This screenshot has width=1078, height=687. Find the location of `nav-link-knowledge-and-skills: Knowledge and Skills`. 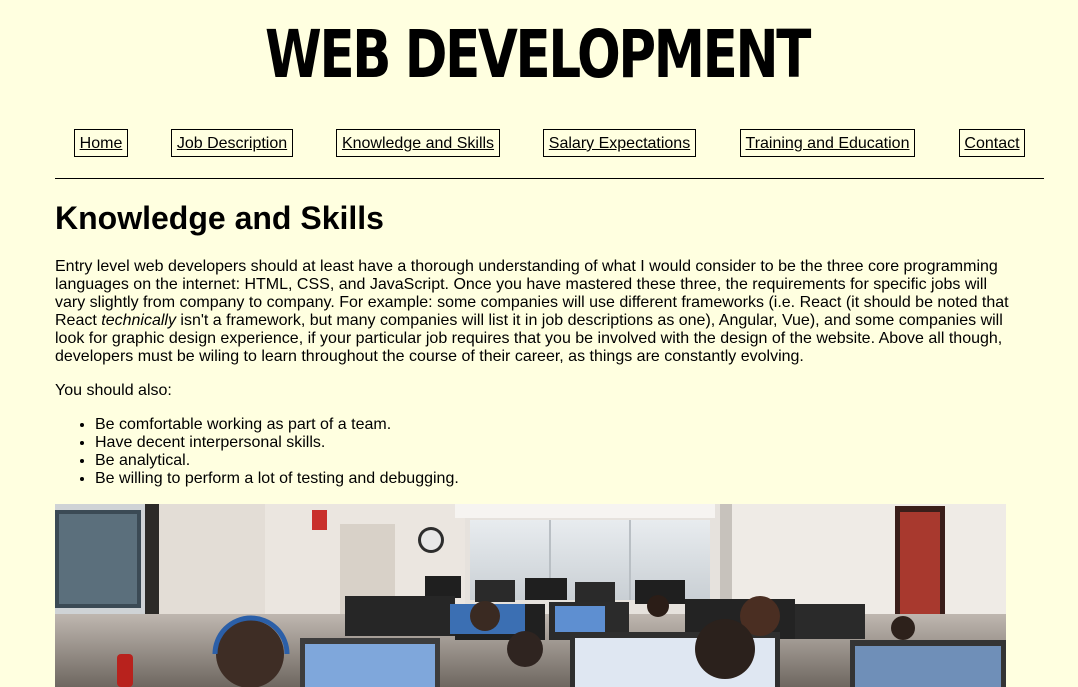

nav-link-knowledge-and-skills: Knowledge and Skills is located at coordinates (418, 143).